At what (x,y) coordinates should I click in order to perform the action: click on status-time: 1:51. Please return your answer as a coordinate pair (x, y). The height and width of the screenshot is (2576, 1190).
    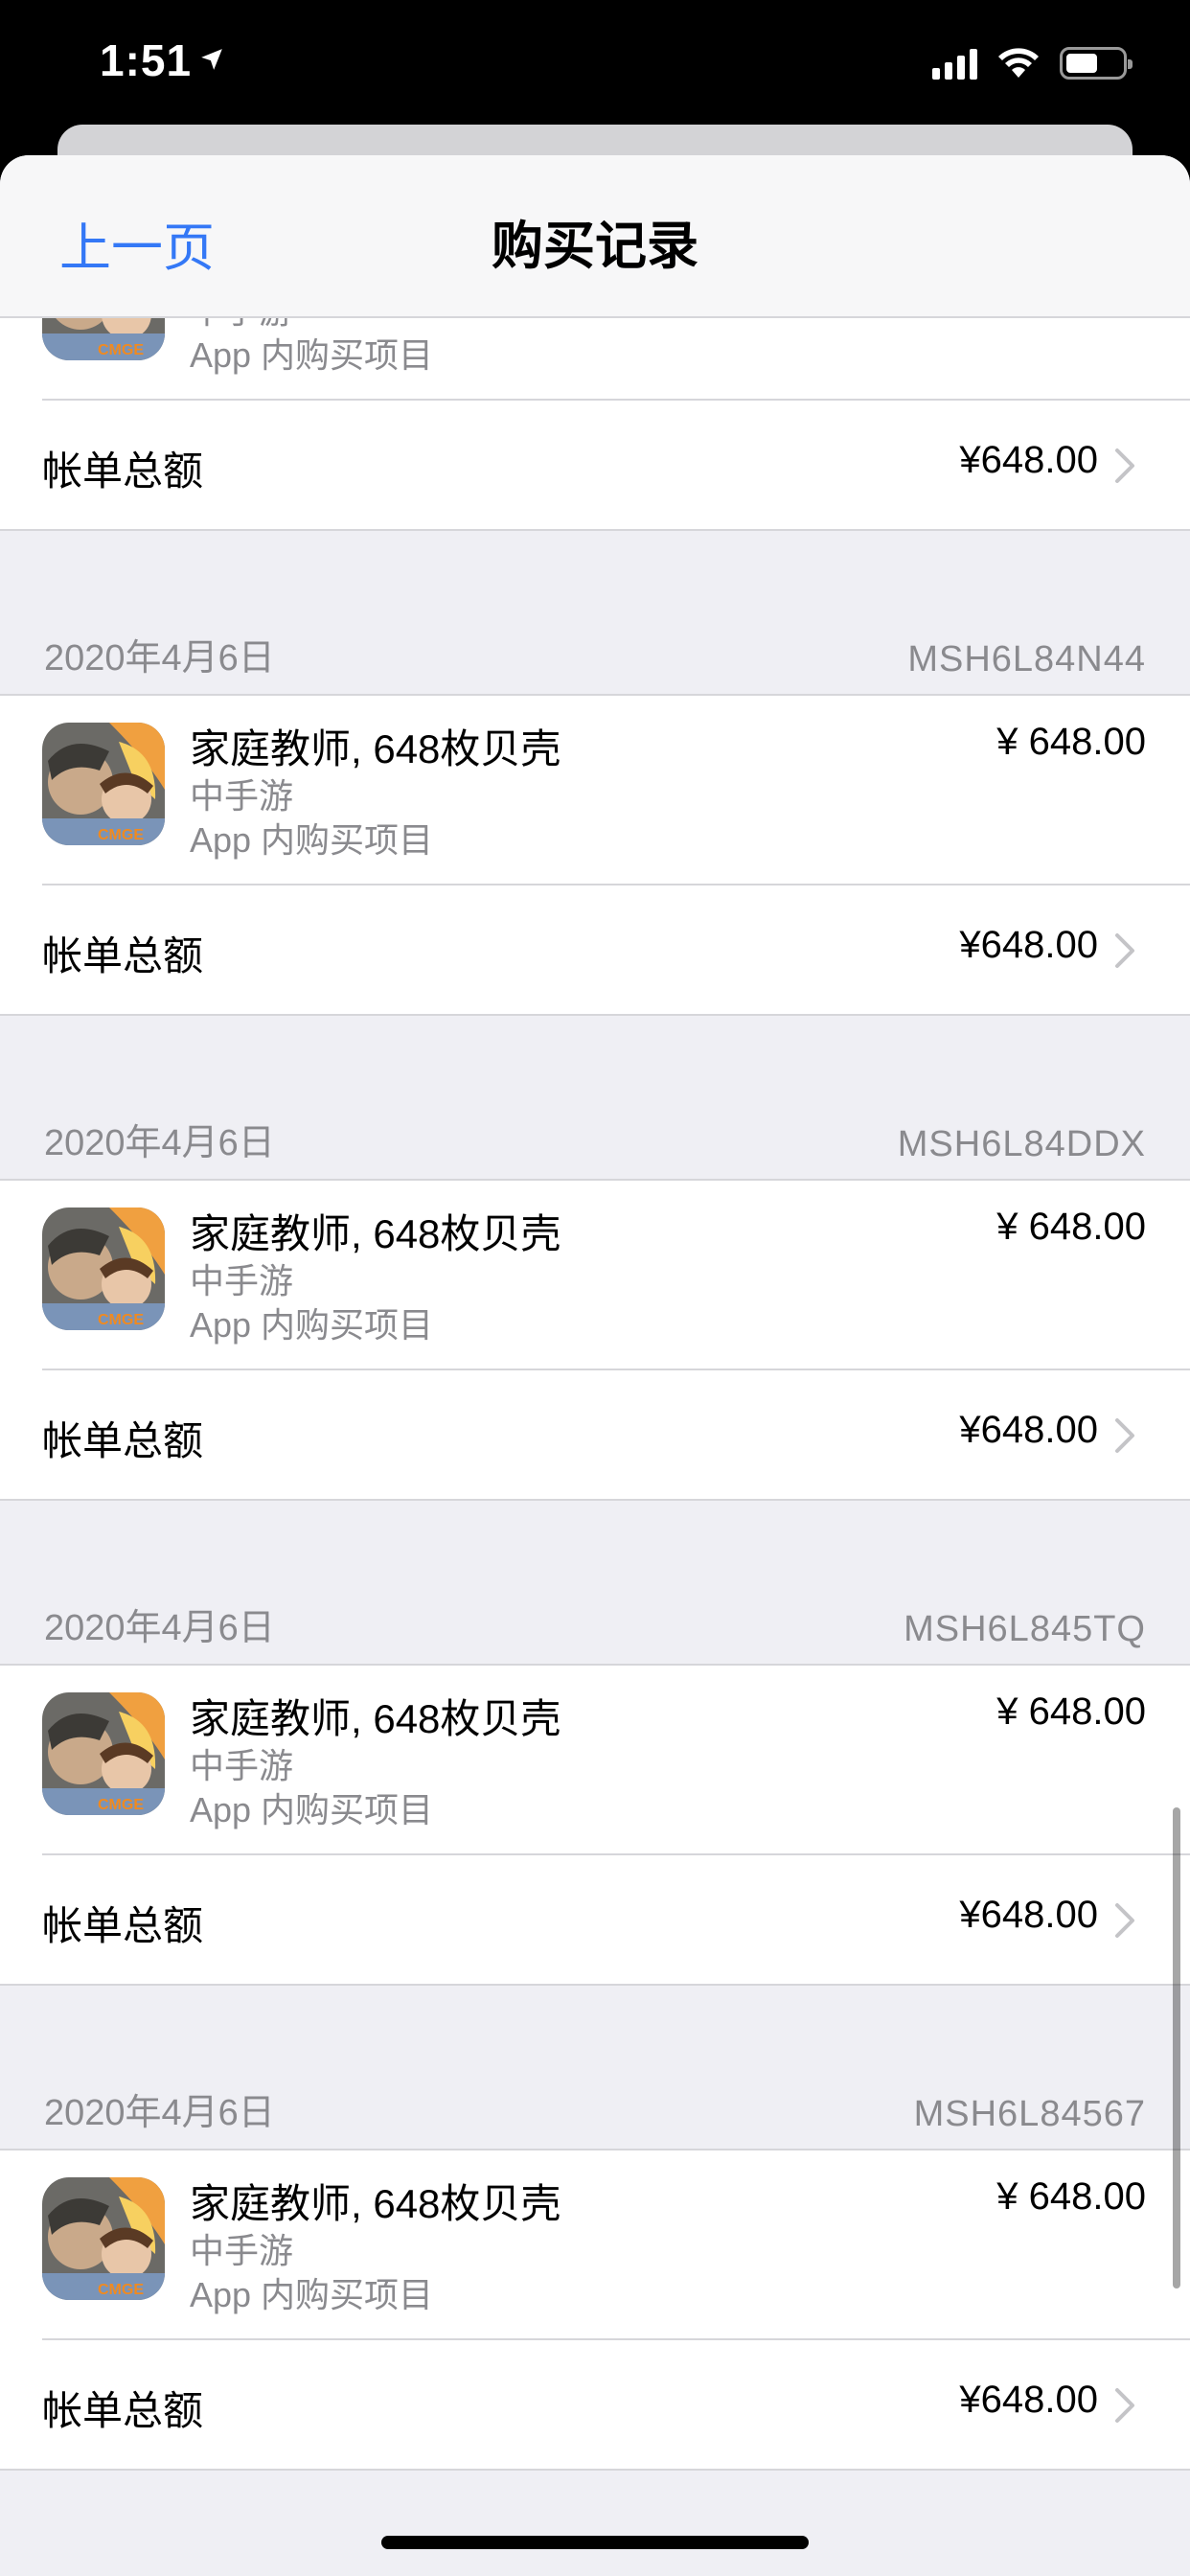
    Looking at the image, I should click on (162, 60).